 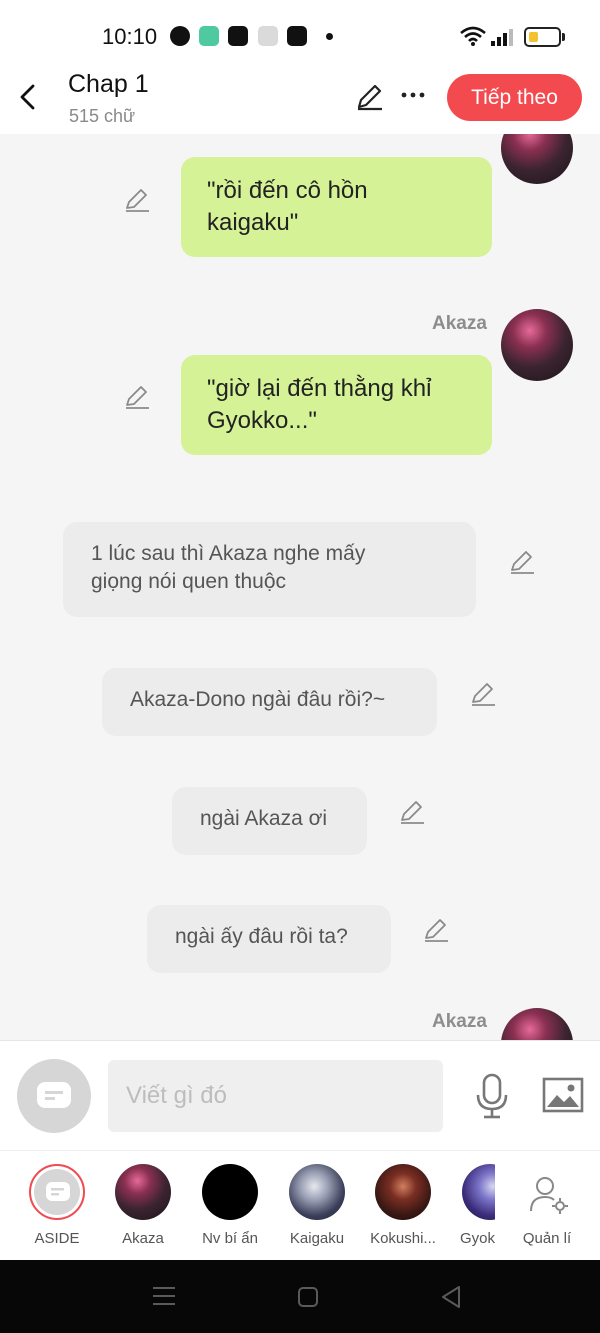 I want to click on calculator-app-icon, so click(x=209, y=36).